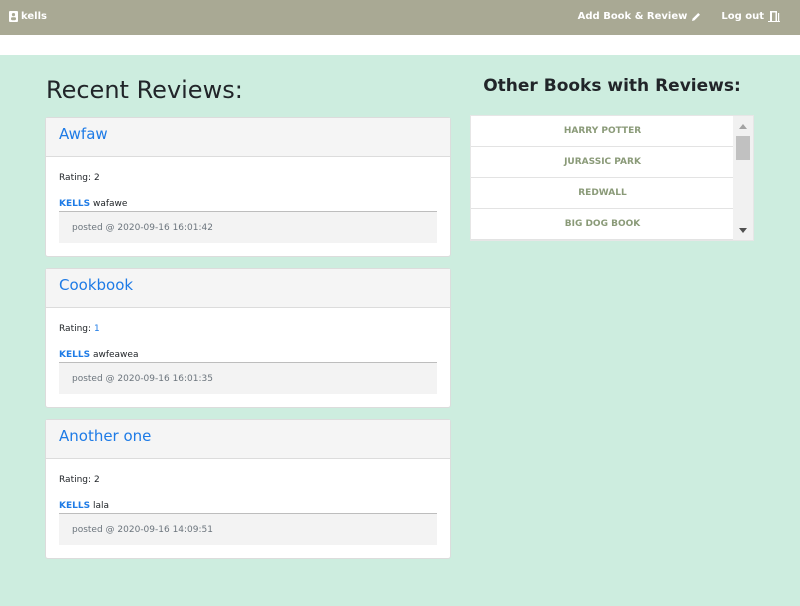 The image size is (800, 606). What do you see at coordinates (696, 16) in the screenshot?
I see `pencil-icon` at bounding box center [696, 16].